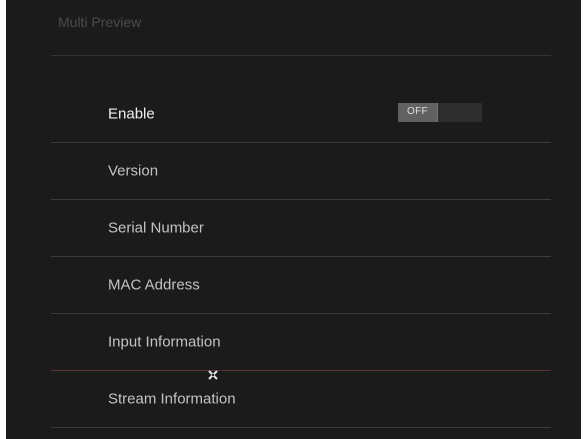 Image resolution: width=587 pixels, height=439 pixels. Describe the element at coordinates (440, 112) in the screenshot. I see `enable-toggle: OFF` at that location.